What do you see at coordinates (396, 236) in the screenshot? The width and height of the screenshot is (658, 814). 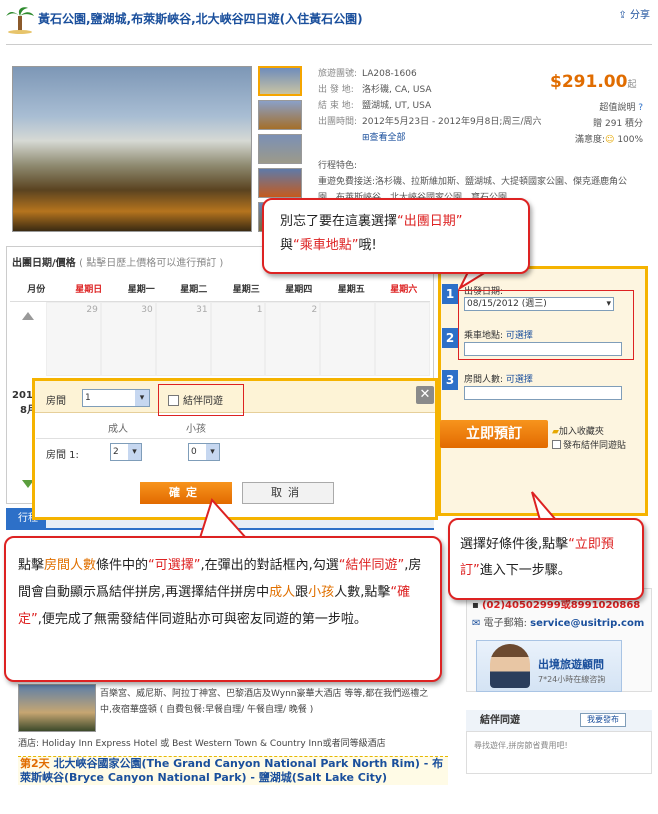 I see `callout-date-pickup: 別忘了要在這裏選擇“出團日期” 與“乘車地點”哦!` at bounding box center [396, 236].